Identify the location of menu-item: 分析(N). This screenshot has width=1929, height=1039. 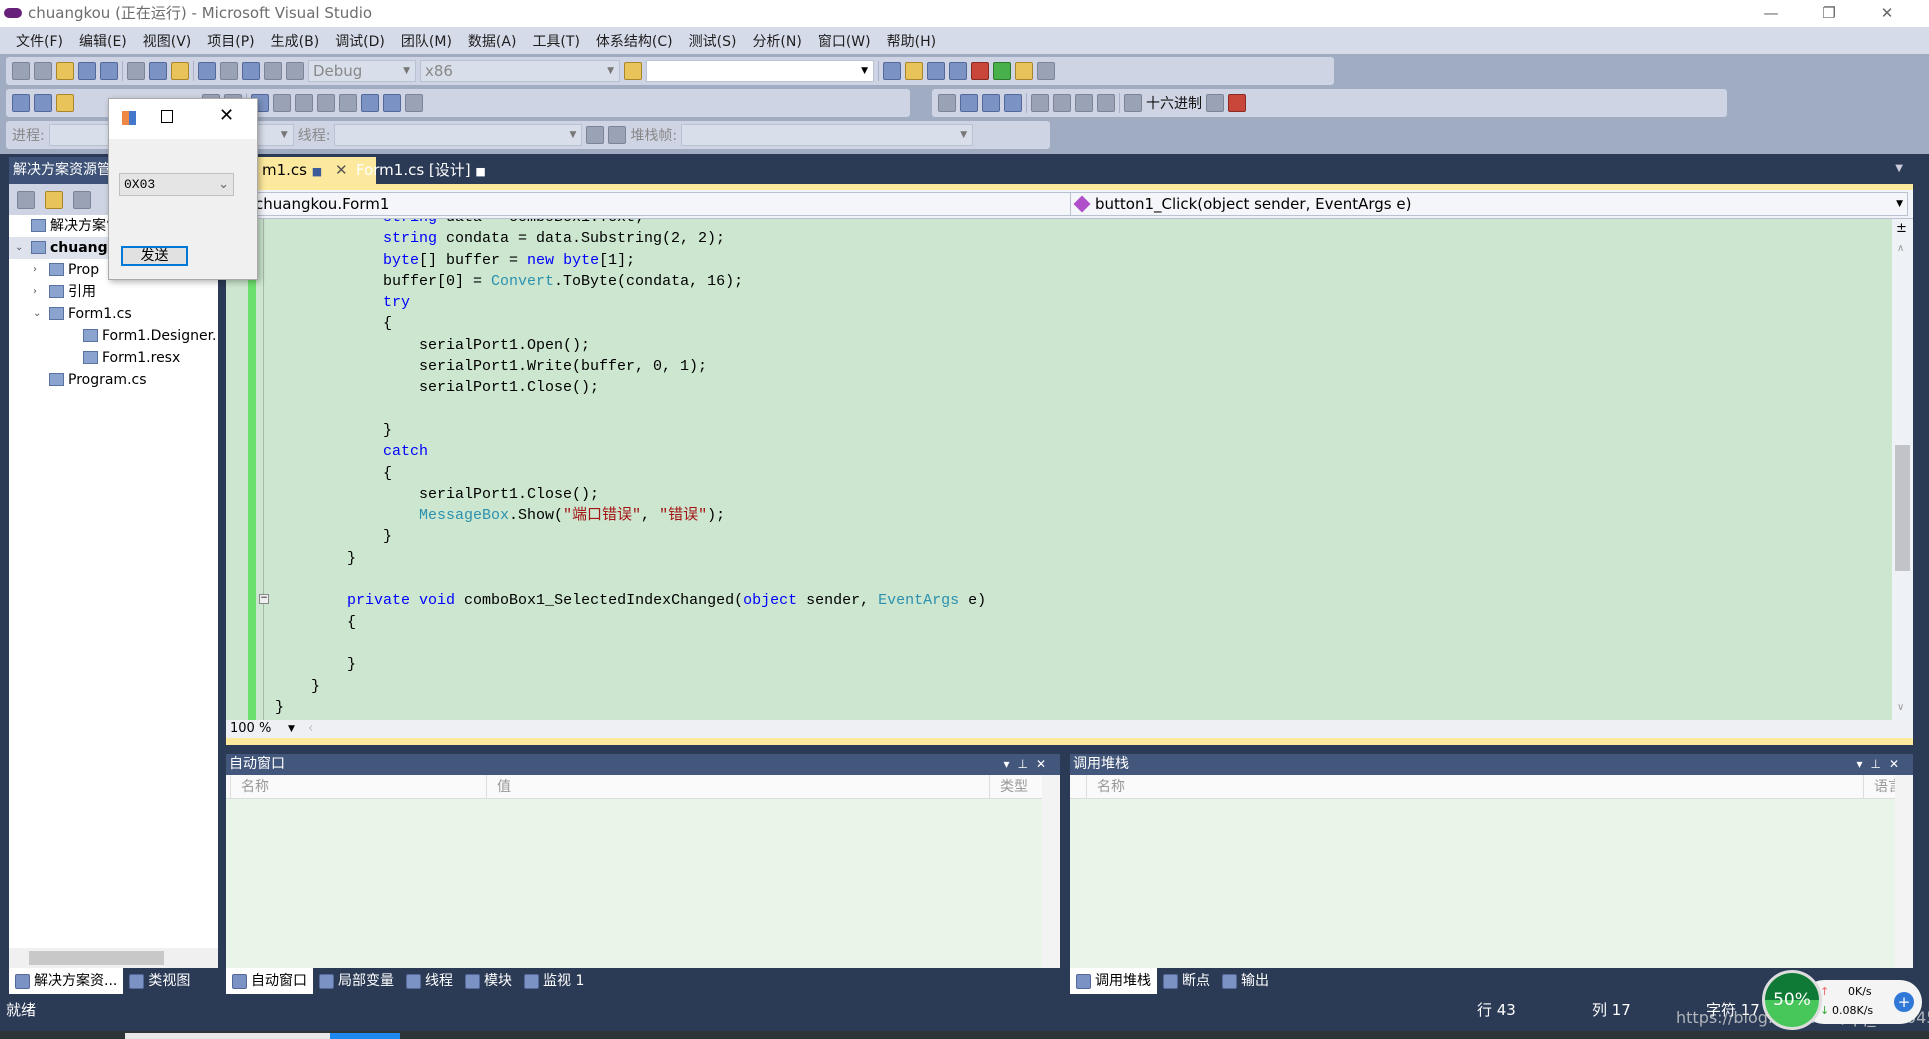
(776, 41).